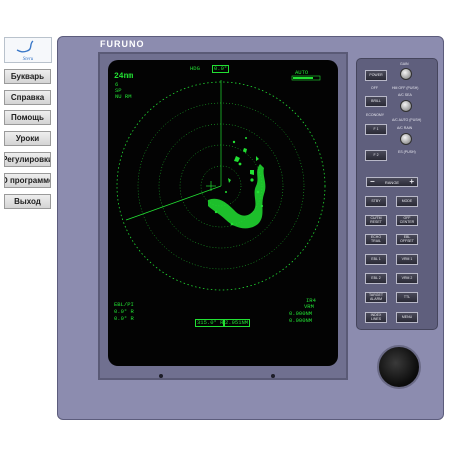 The image size is (450, 450). Describe the element at coordinates (407, 120) in the screenshot. I see `ac-auto-label: A/C AUTO (PUSH)` at that location.